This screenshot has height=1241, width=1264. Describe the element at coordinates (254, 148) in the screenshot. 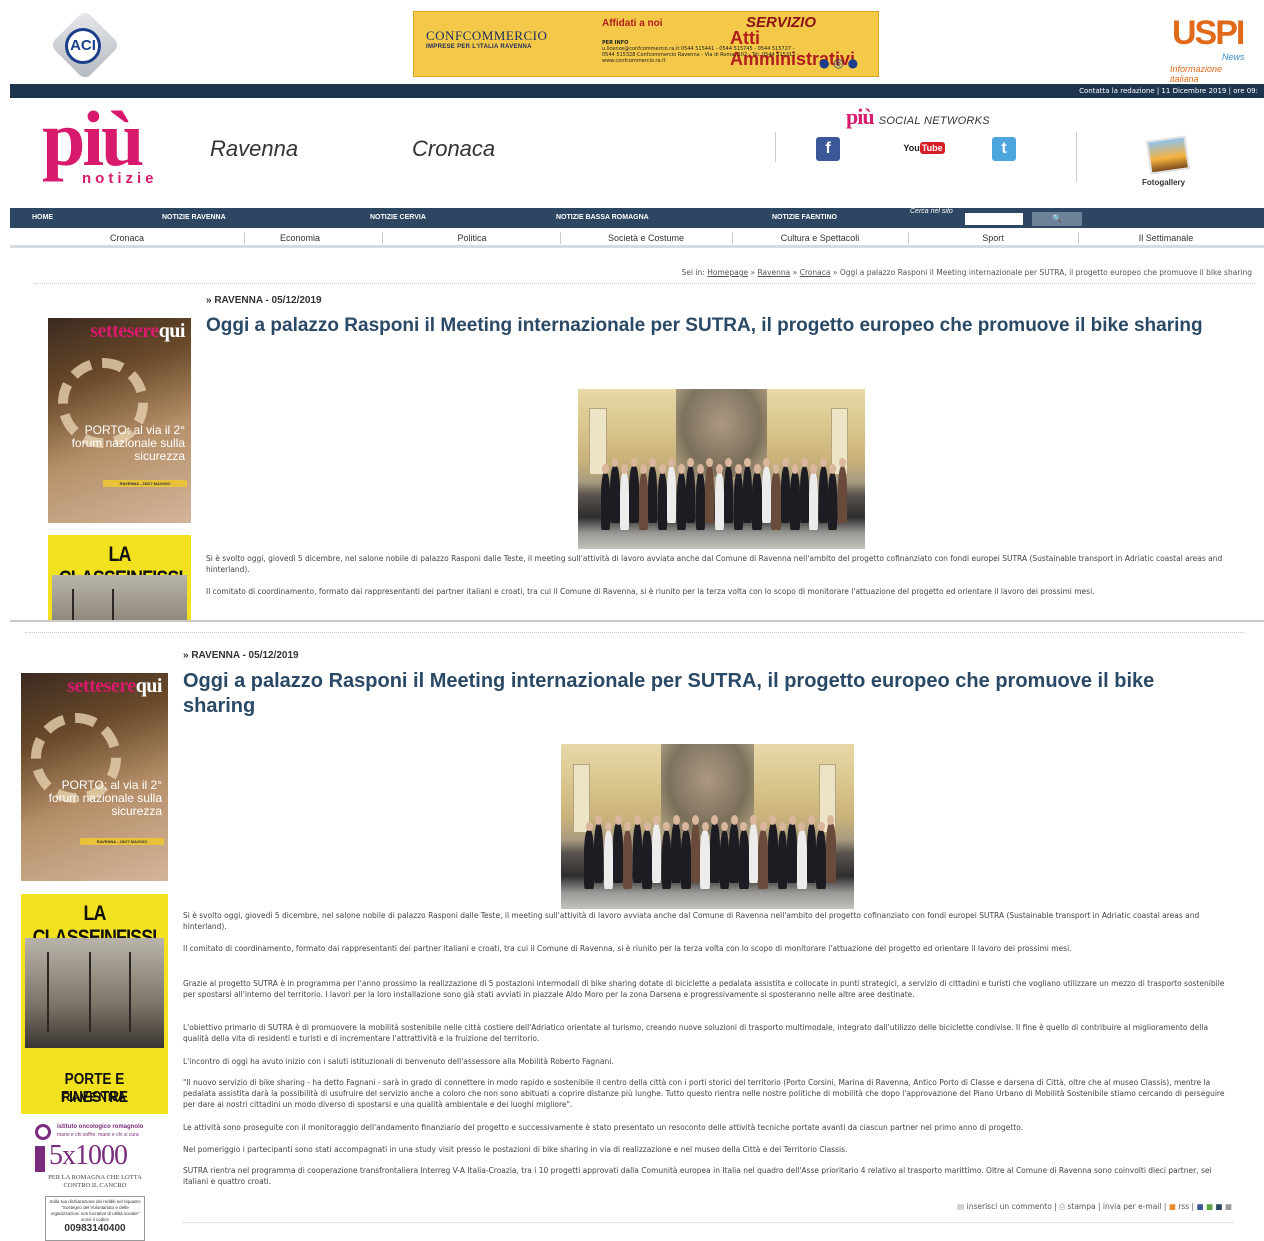

I see `header-city: Ravenna` at that location.